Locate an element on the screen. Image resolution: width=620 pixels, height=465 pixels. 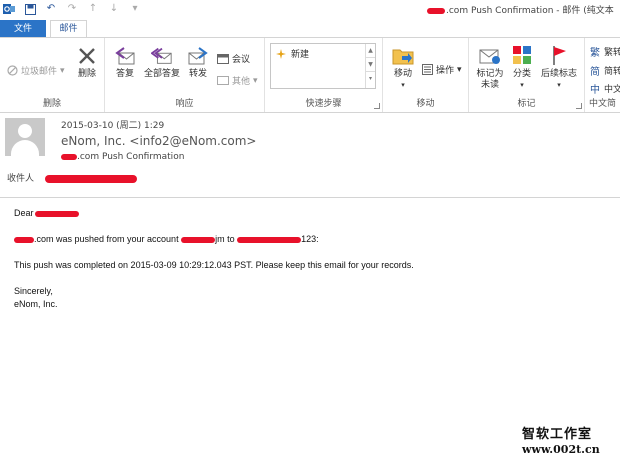
redo-icon: ↷ is located at coordinates (72, 9).